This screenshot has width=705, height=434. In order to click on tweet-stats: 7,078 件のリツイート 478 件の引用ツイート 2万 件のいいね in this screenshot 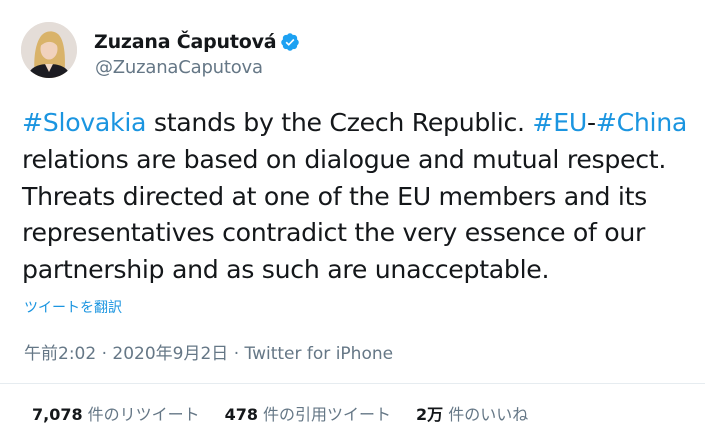, I will do `click(280, 413)`.